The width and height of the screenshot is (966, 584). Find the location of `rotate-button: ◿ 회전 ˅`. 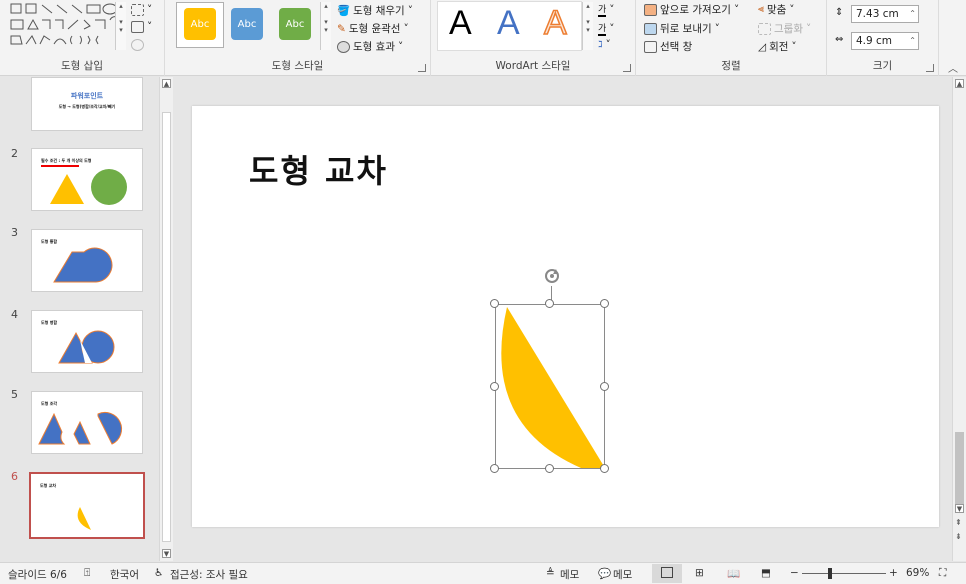

rotate-button: ◿ 회전 ˅ is located at coordinates (777, 46).